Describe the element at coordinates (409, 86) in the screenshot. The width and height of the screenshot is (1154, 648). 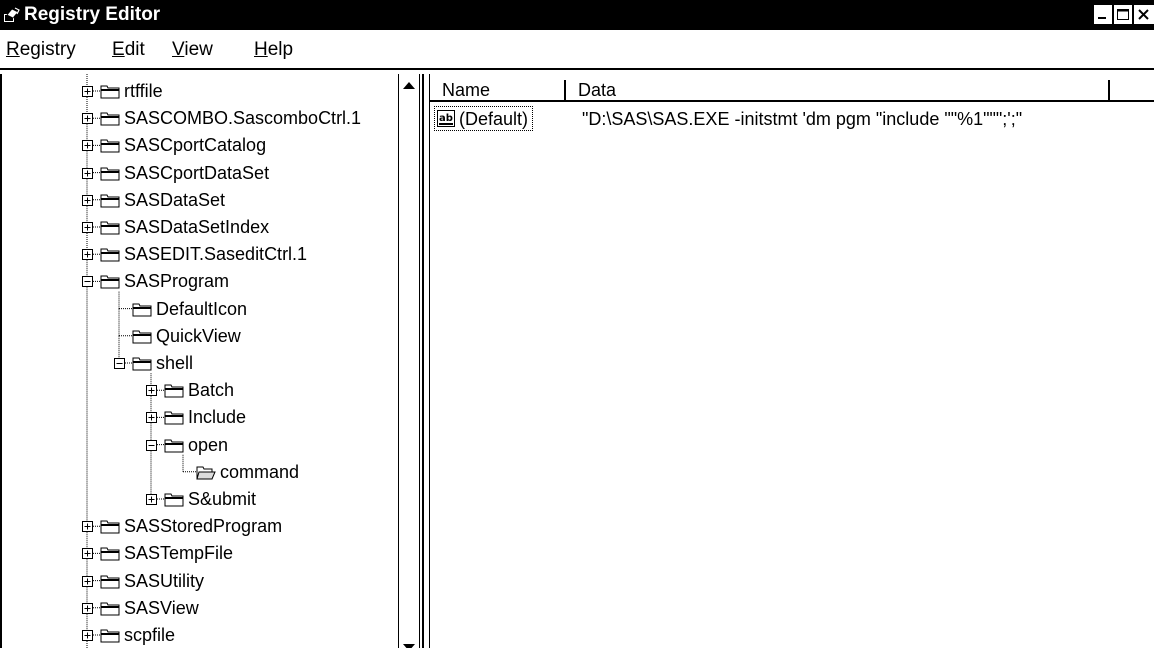
I see `scroll-up-arrow-icon` at that location.